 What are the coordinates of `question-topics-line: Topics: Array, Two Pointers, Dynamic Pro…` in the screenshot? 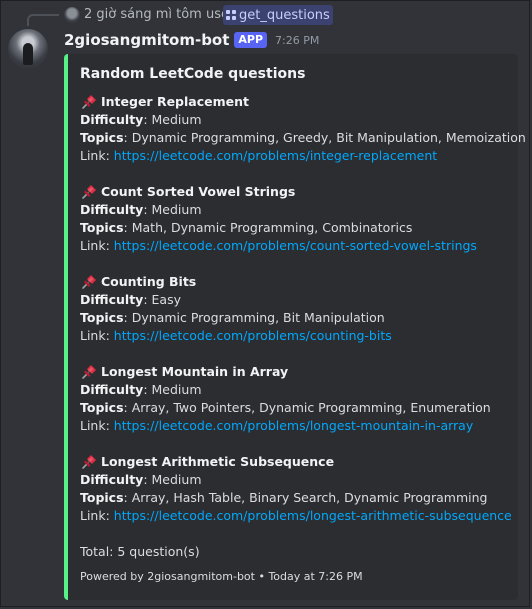 It's located at (294, 408).